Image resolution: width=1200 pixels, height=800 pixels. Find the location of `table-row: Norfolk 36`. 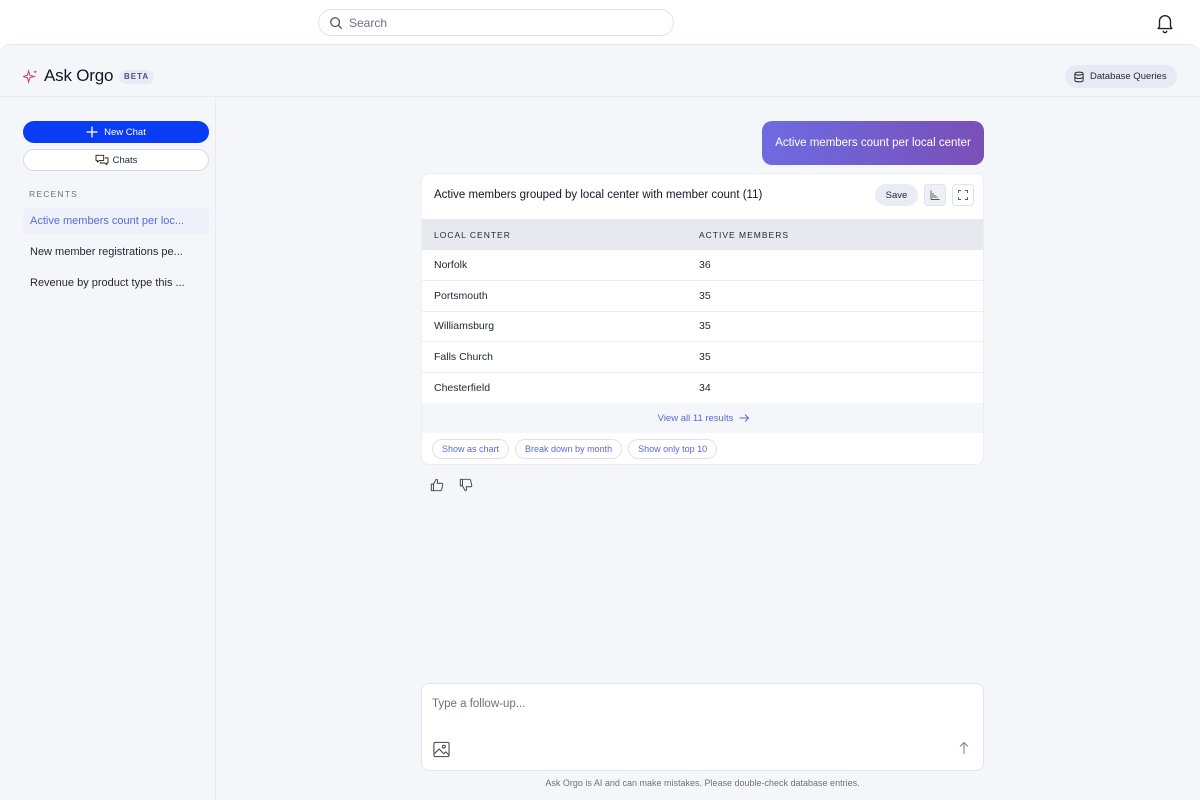

table-row: Norfolk 36 is located at coordinates (702, 265).